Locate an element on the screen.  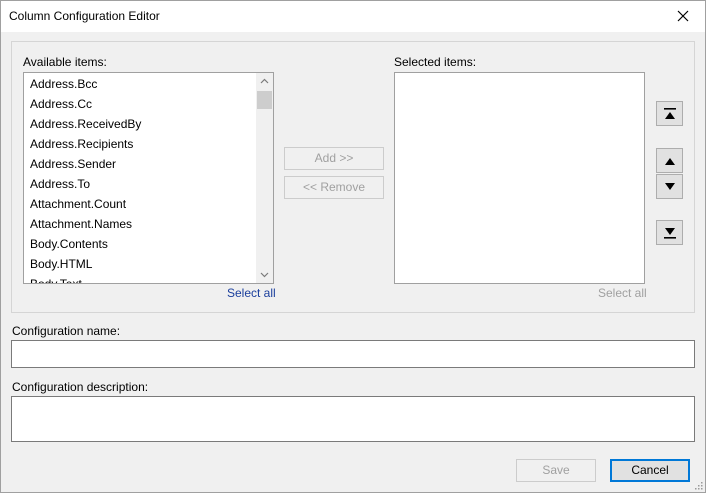
list-item: Body.Text is located at coordinates (56, 280).